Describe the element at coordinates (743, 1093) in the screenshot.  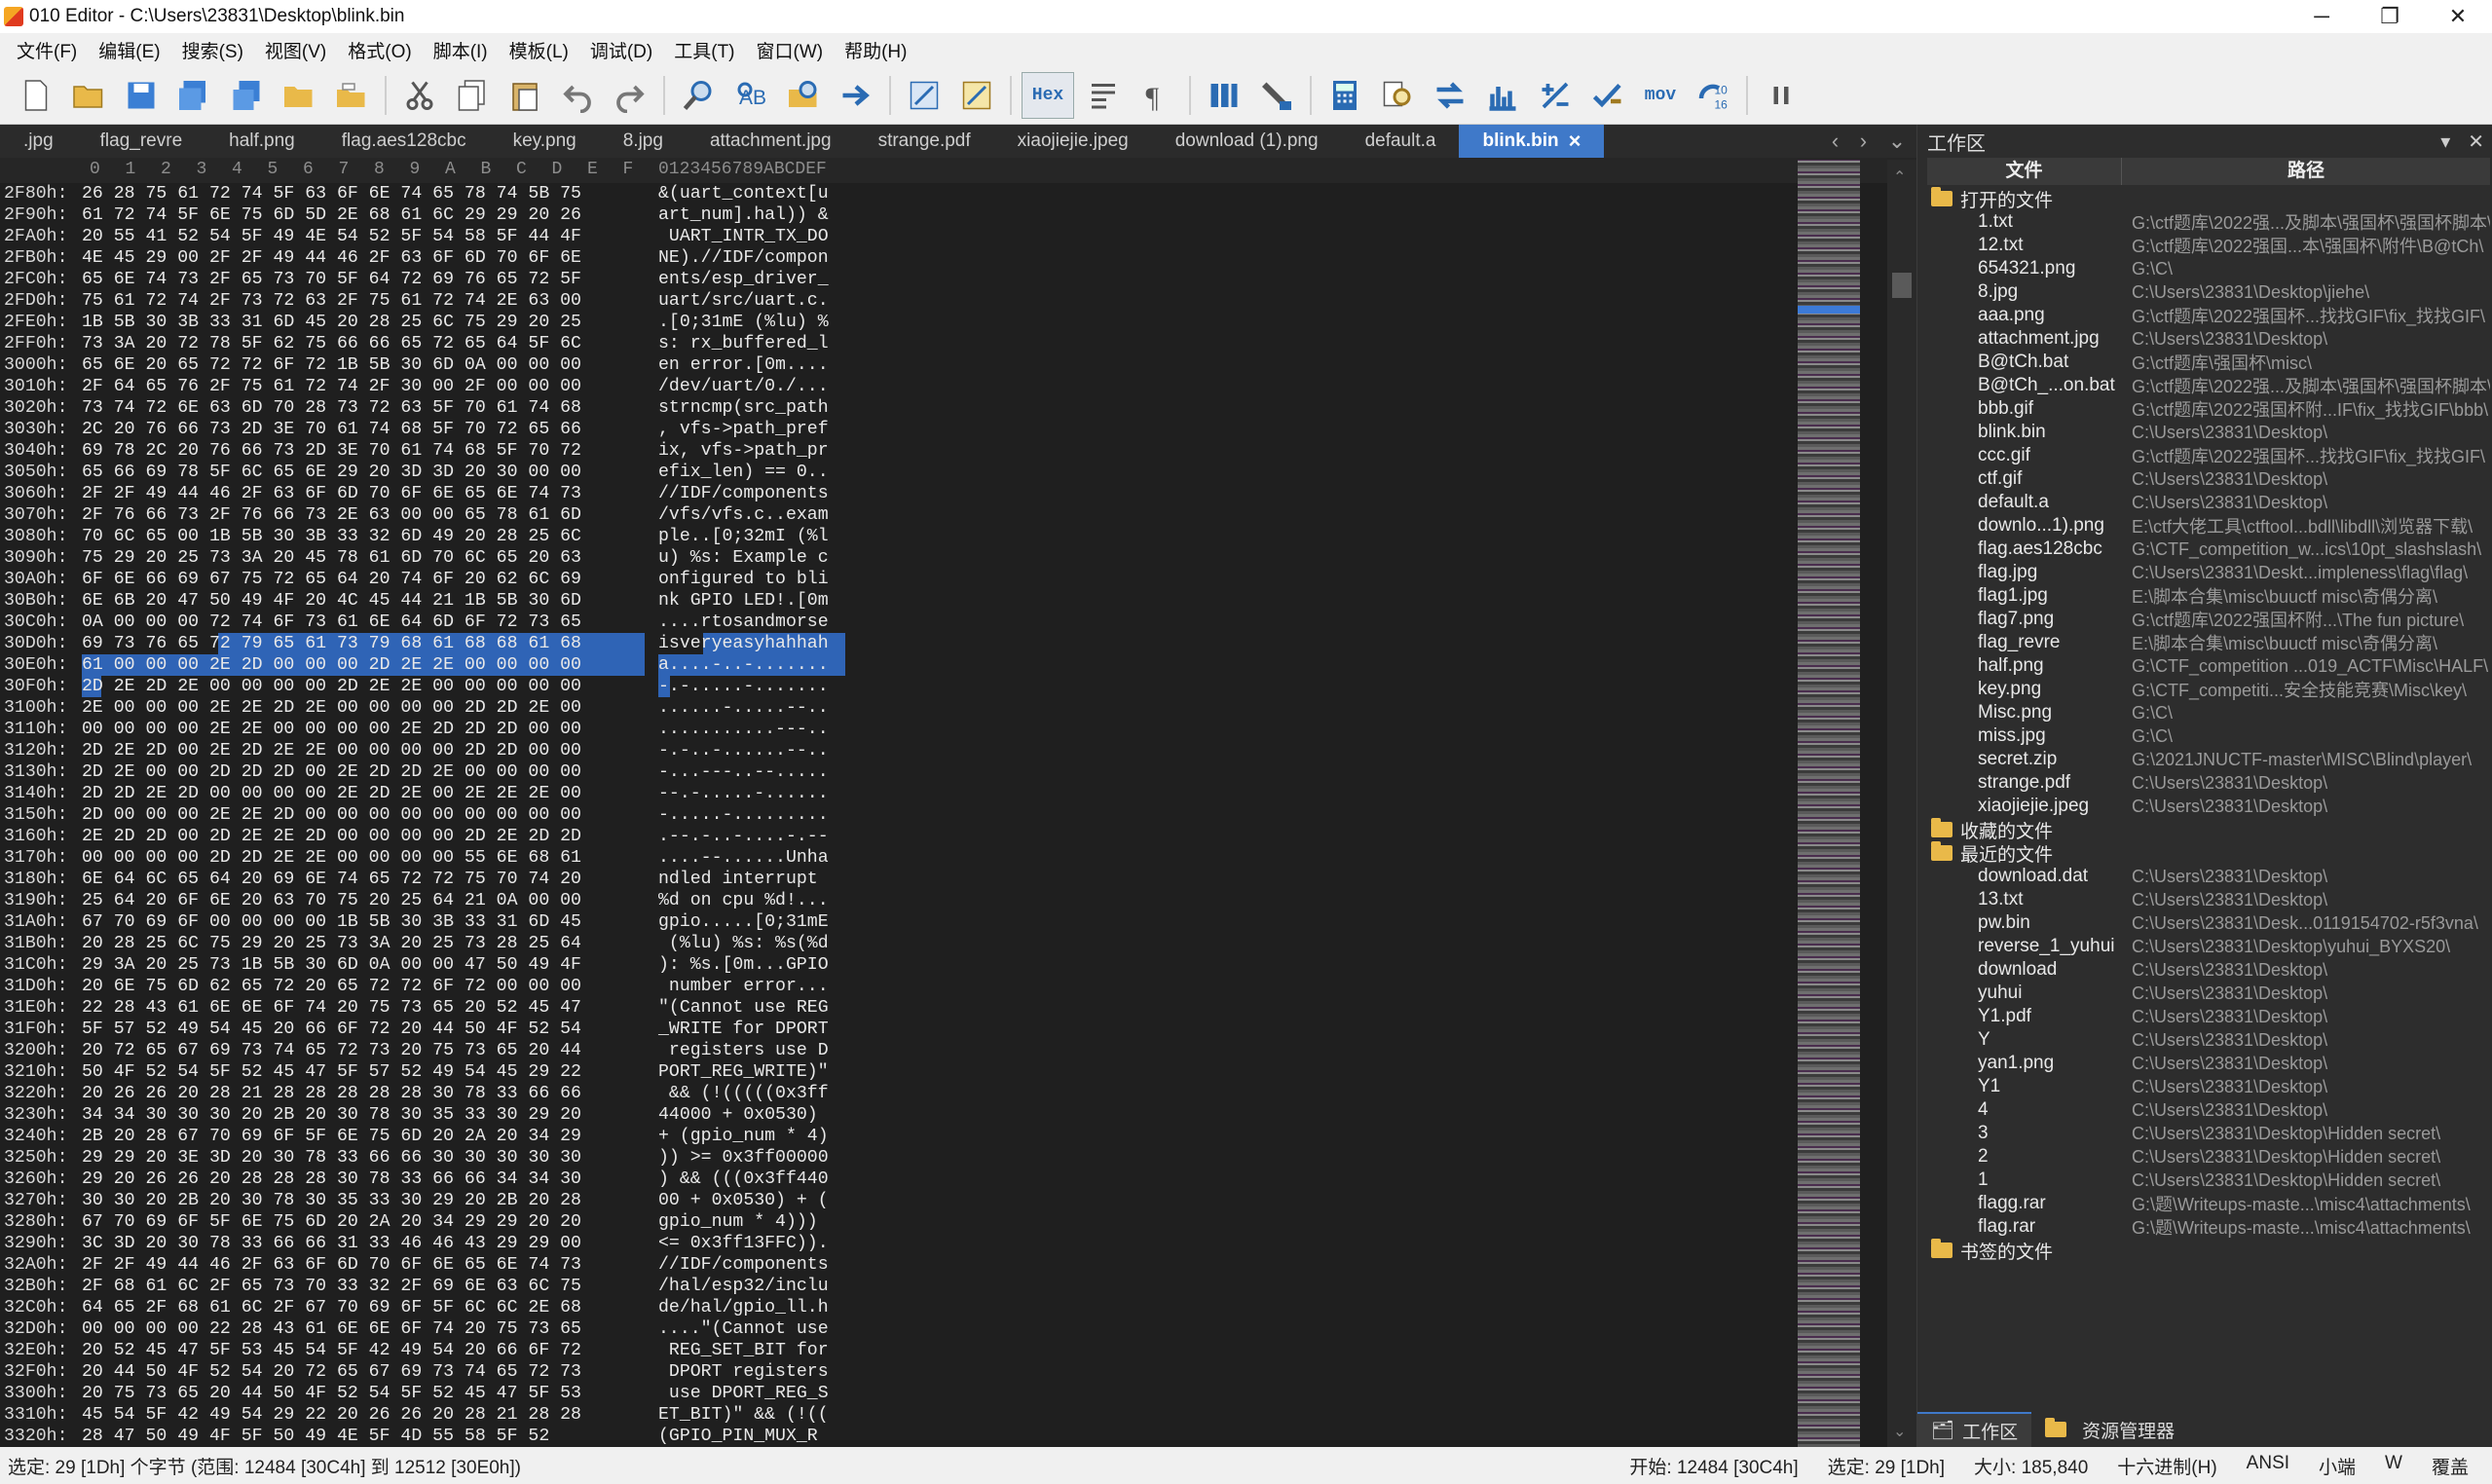
I see `row-ascii: && (!(((((0x3ff` at that location.